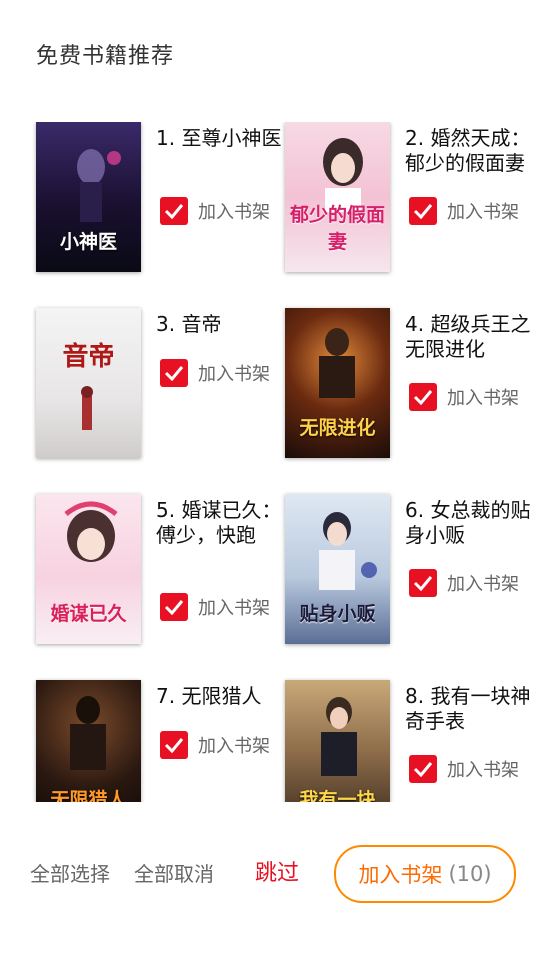 This screenshot has width=540, height=960. What do you see at coordinates (400, 875) in the screenshot?
I see `confirm-label: 加入书架` at bounding box center [400, 875].